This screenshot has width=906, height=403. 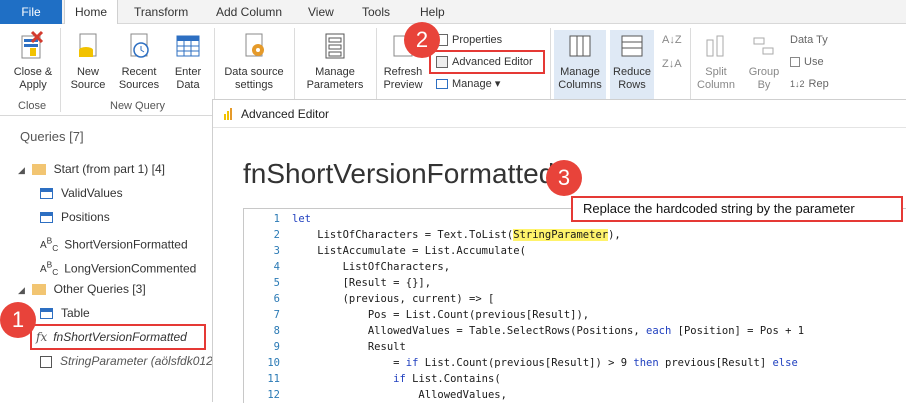 What do you see at coordinates (614, 235) in the screenshot?
I see `line-text-part: ),` at bounding box center [614, 235].